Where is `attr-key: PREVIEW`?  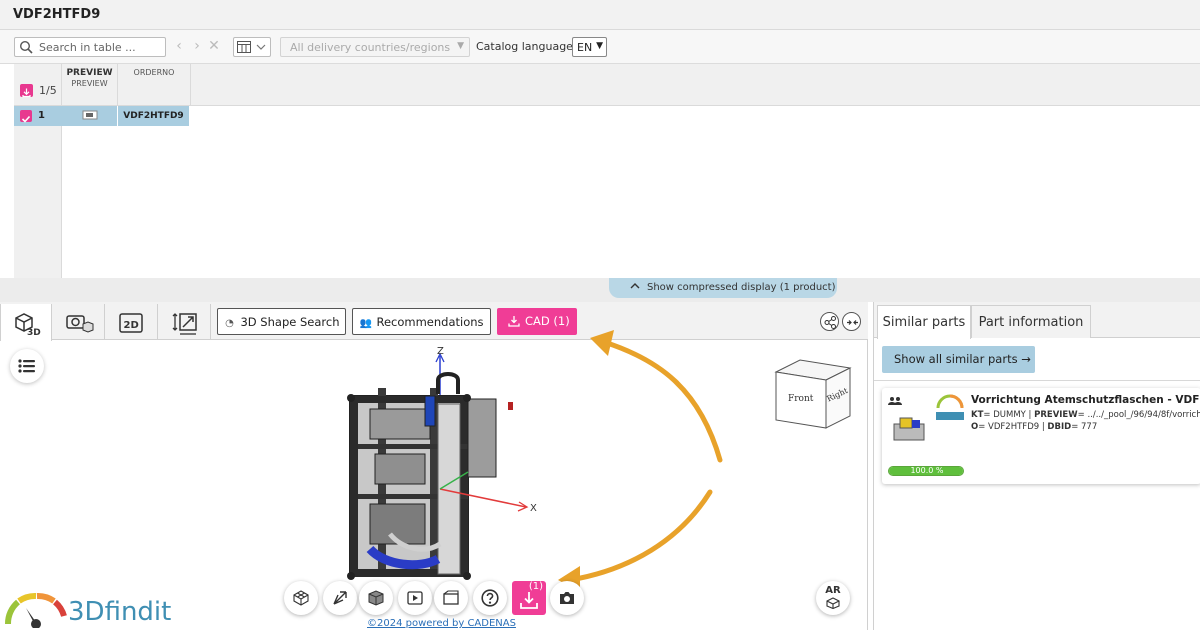 attr-key: PREVIEW is located at coordinates (1056, 415).